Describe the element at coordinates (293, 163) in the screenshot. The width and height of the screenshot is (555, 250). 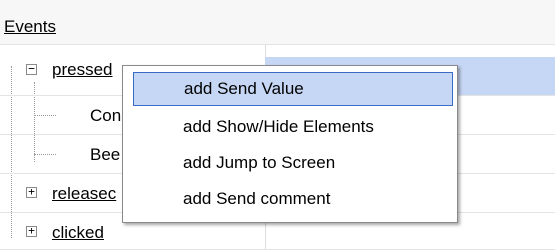
I see `menu-item-add-jump-to-screen: add Jump to Screen` at that location.